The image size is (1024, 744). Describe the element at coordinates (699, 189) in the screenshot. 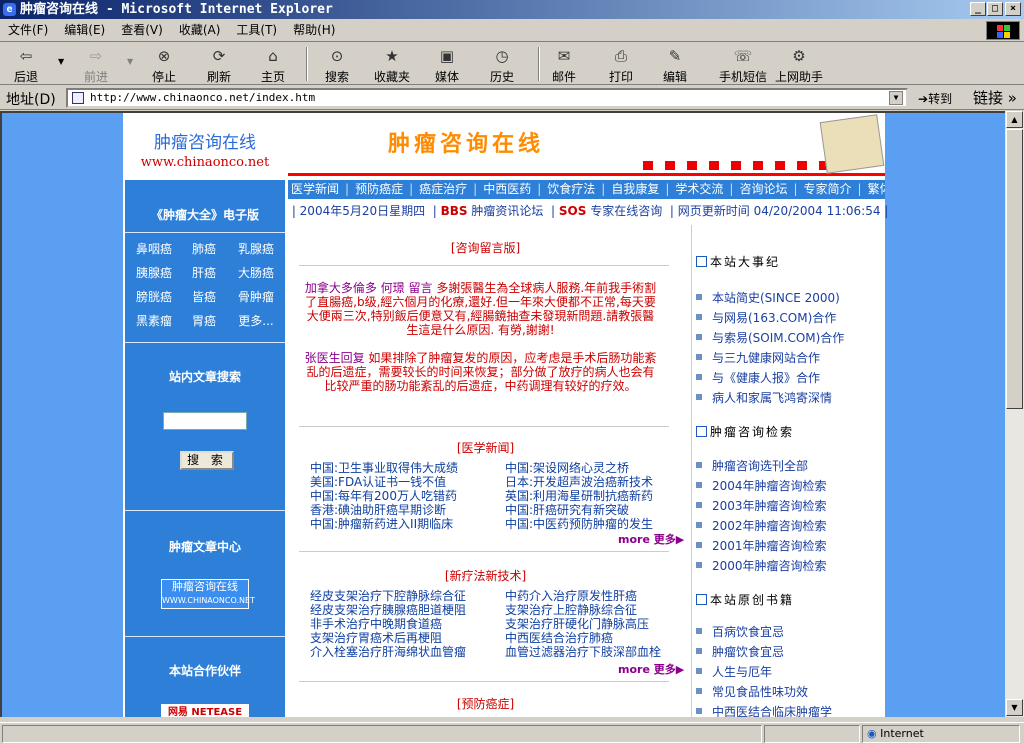

I see `nav-academic: 学术交流` at that location.